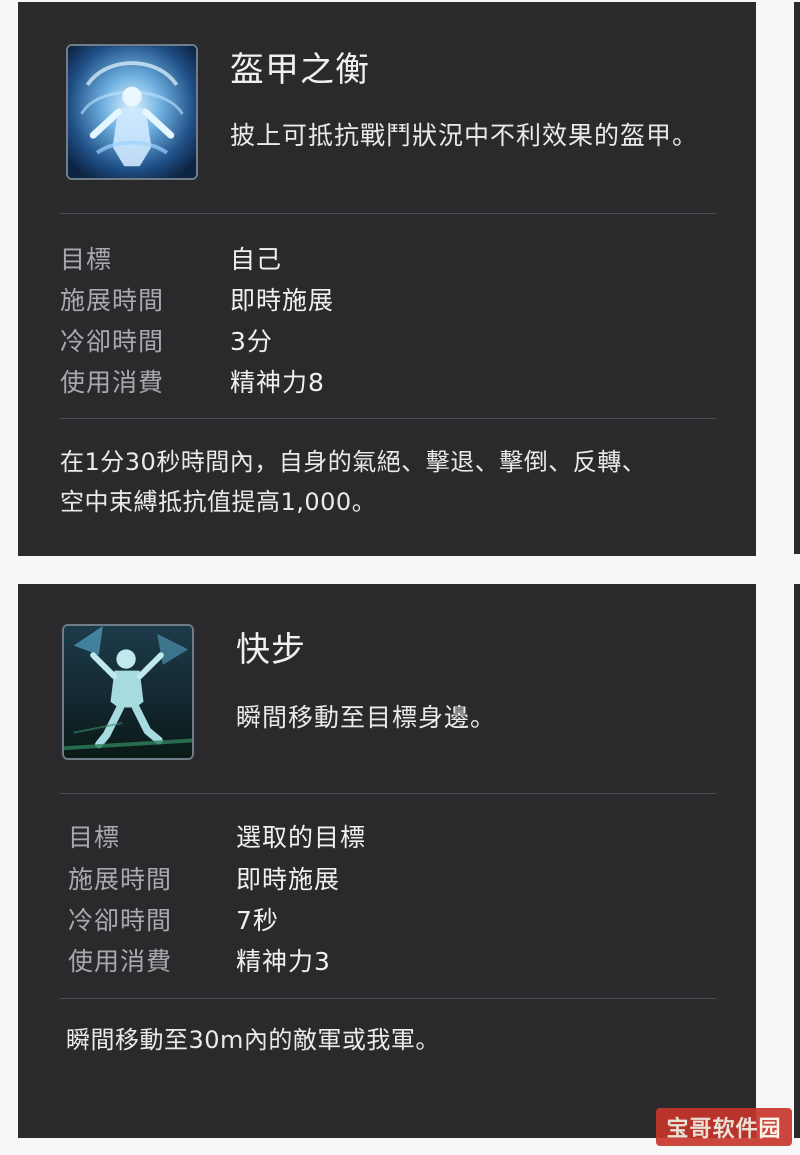 The height and width of the screenshot is (1155, 800). I want to click on skill-title: 快步, so click(271, 650).